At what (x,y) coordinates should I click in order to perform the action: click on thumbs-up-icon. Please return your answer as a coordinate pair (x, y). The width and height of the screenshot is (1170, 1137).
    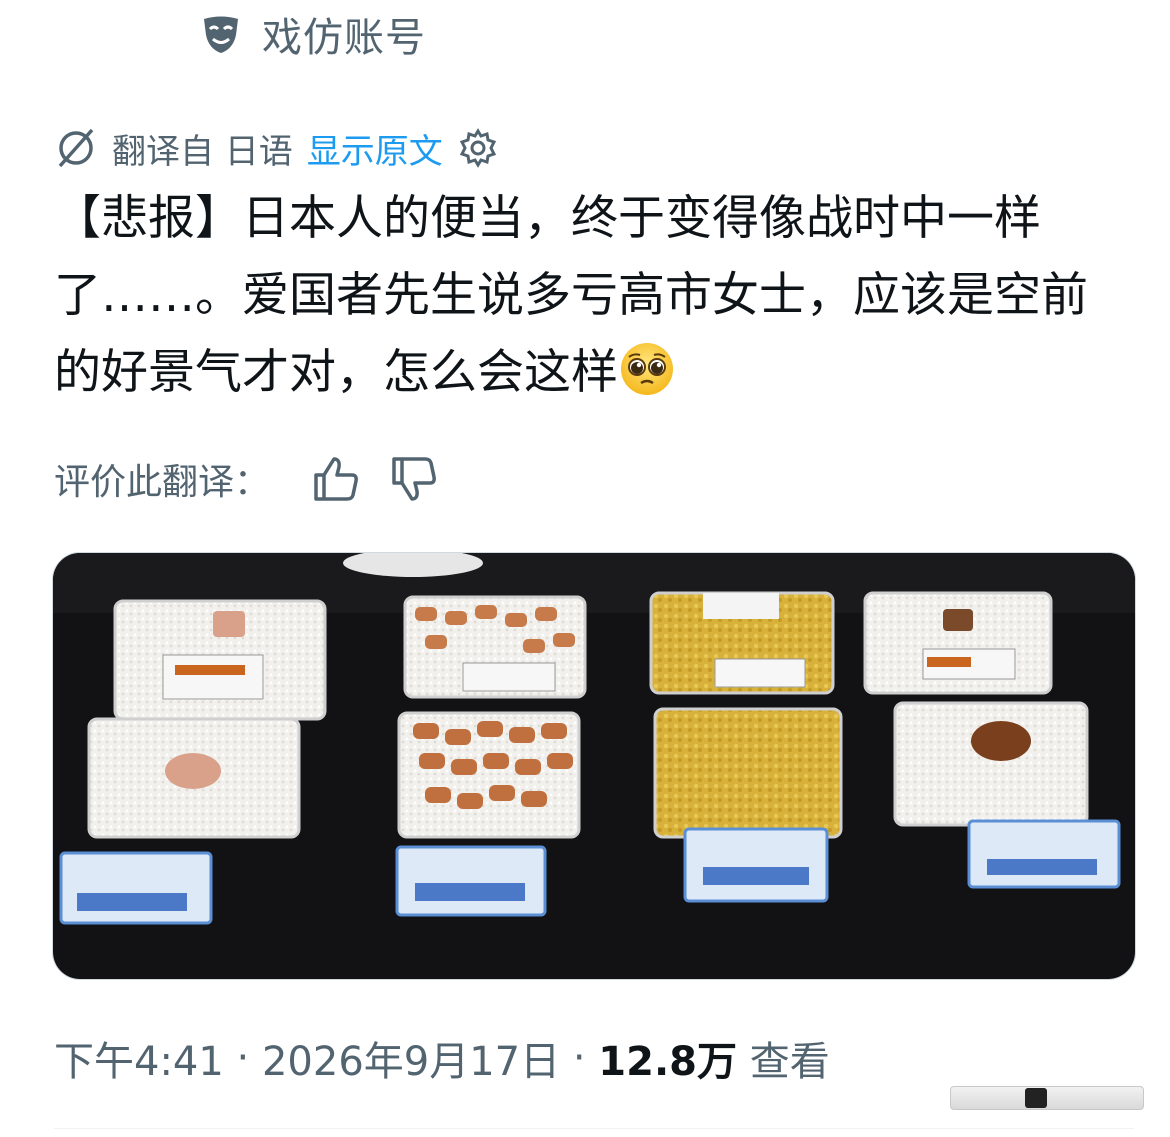
    Looking at the image, I should click on (336, 479).